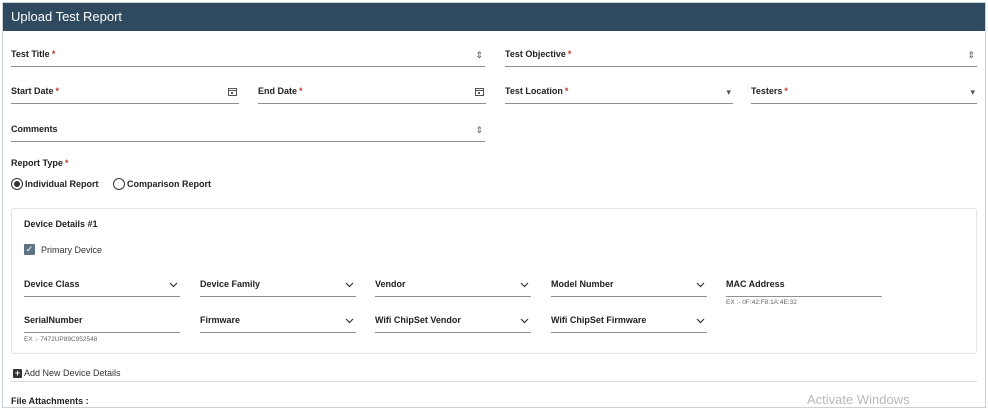 Image resolution: width=988 pixels, height=410 pixels. What do you see at coordinates (34, 129) in the screenshot?
I see `comments-label: Comments` at bounding box center [34, 129].